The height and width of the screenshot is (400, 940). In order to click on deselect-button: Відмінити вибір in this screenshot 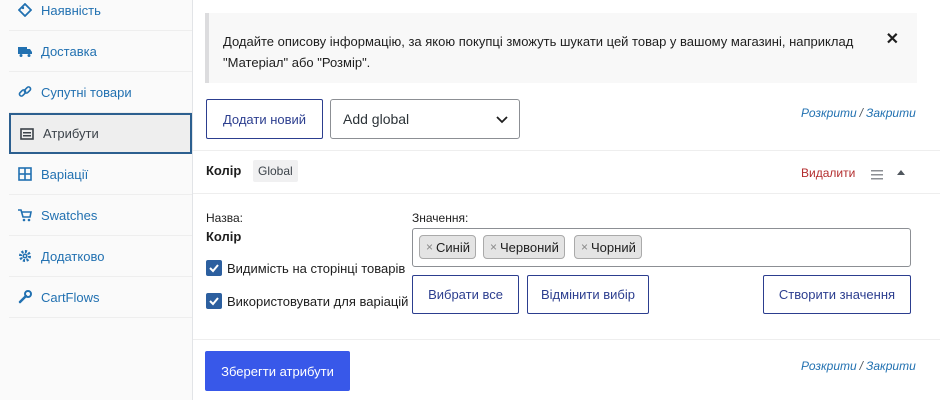, I will do `click(588, 294)`.